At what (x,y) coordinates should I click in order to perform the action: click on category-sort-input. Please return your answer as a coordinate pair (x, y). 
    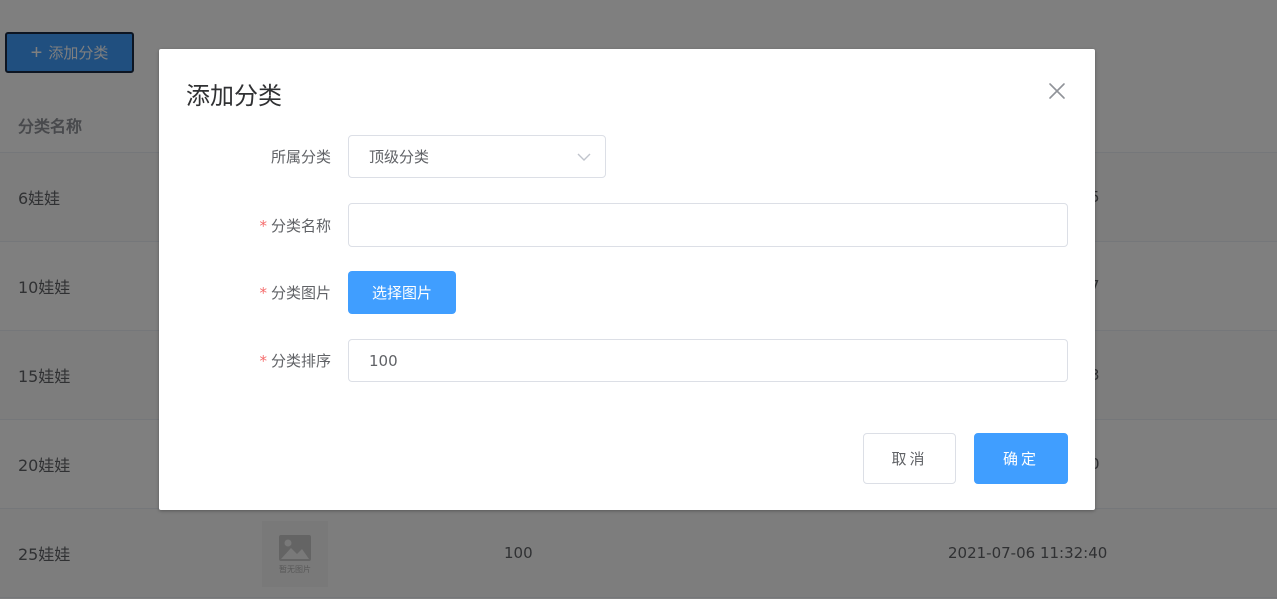
    Looking at the image, I should click on (708, 360).